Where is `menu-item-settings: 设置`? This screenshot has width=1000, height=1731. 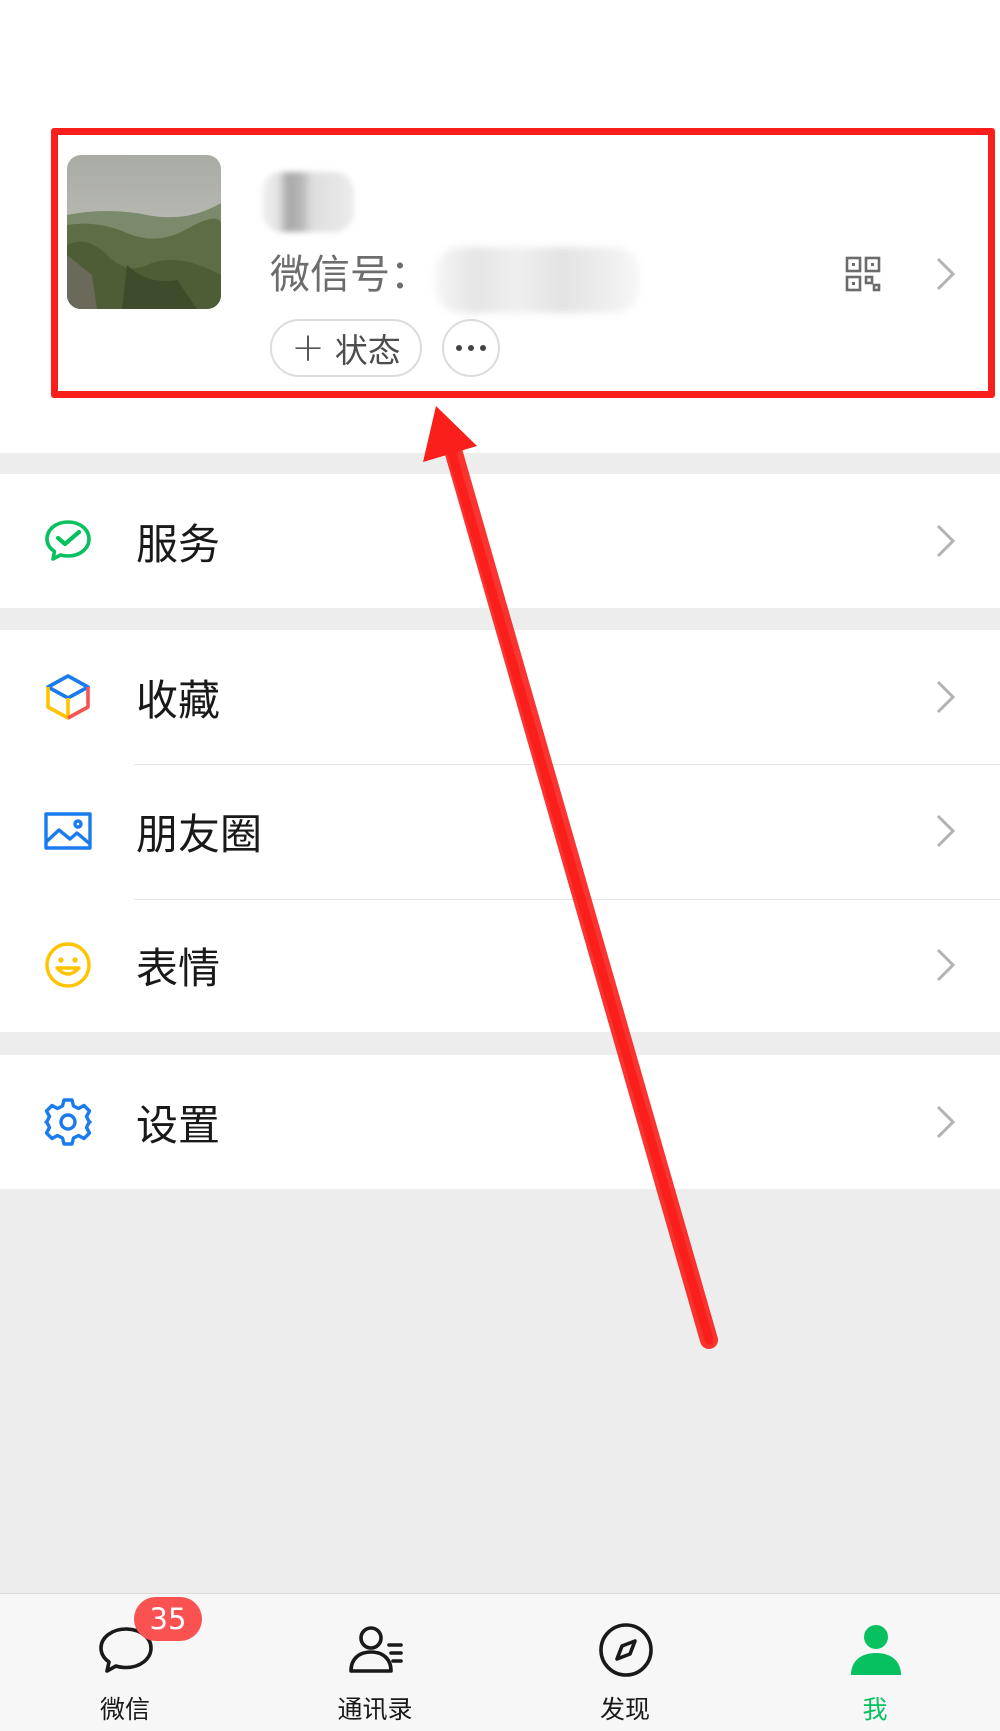
menu-item-settings: 设置 is located at coordinates (500, 1122).